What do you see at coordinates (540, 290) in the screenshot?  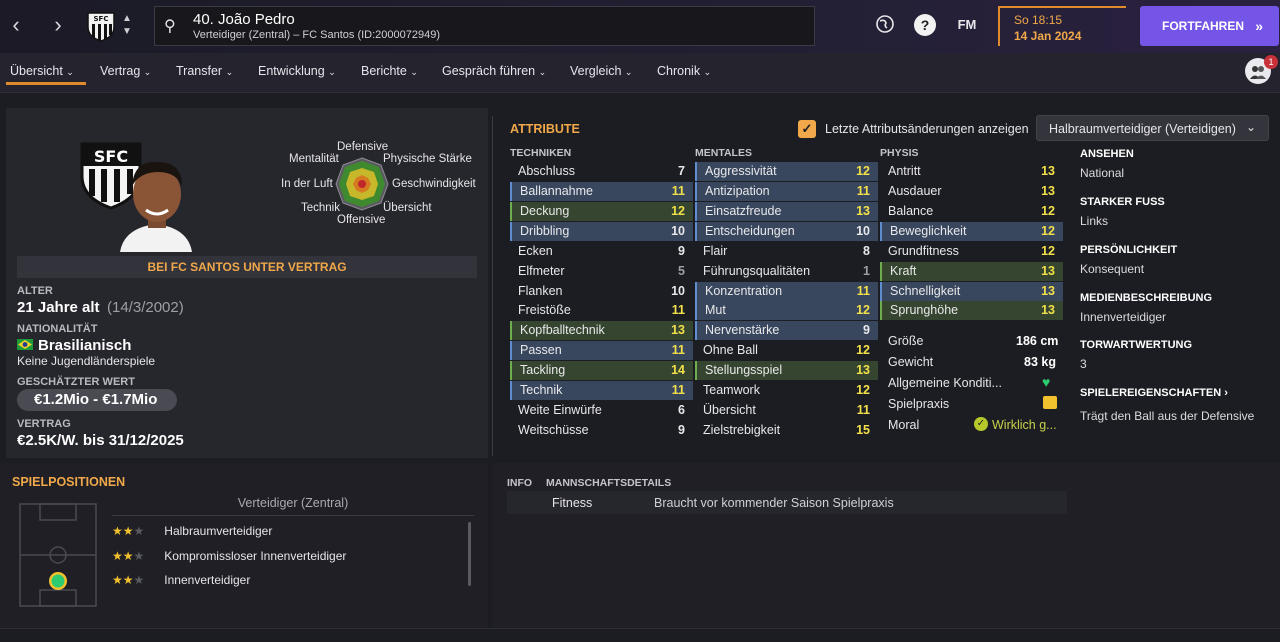 I see `attribute-name: Flanken` at bounding box center [540, 290].